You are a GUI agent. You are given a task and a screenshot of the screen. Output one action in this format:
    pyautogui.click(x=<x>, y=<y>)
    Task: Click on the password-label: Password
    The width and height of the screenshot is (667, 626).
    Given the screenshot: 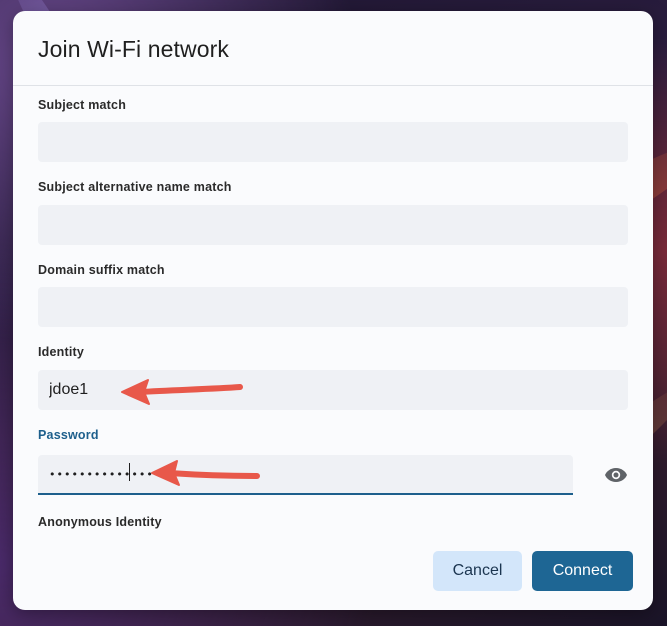 What is the action you would take?
    pyautogui.click(x=68, y=435)
    